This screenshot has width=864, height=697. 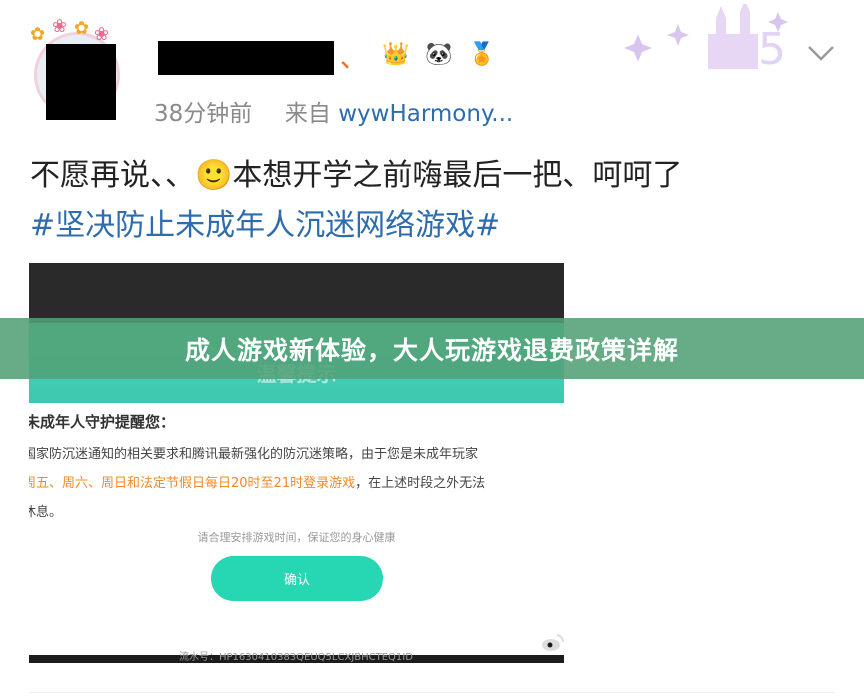 What do you see at coordinates (821, 53) in the screenshot?
I see `chevron-down-icon` at bounding box center [821, 53].